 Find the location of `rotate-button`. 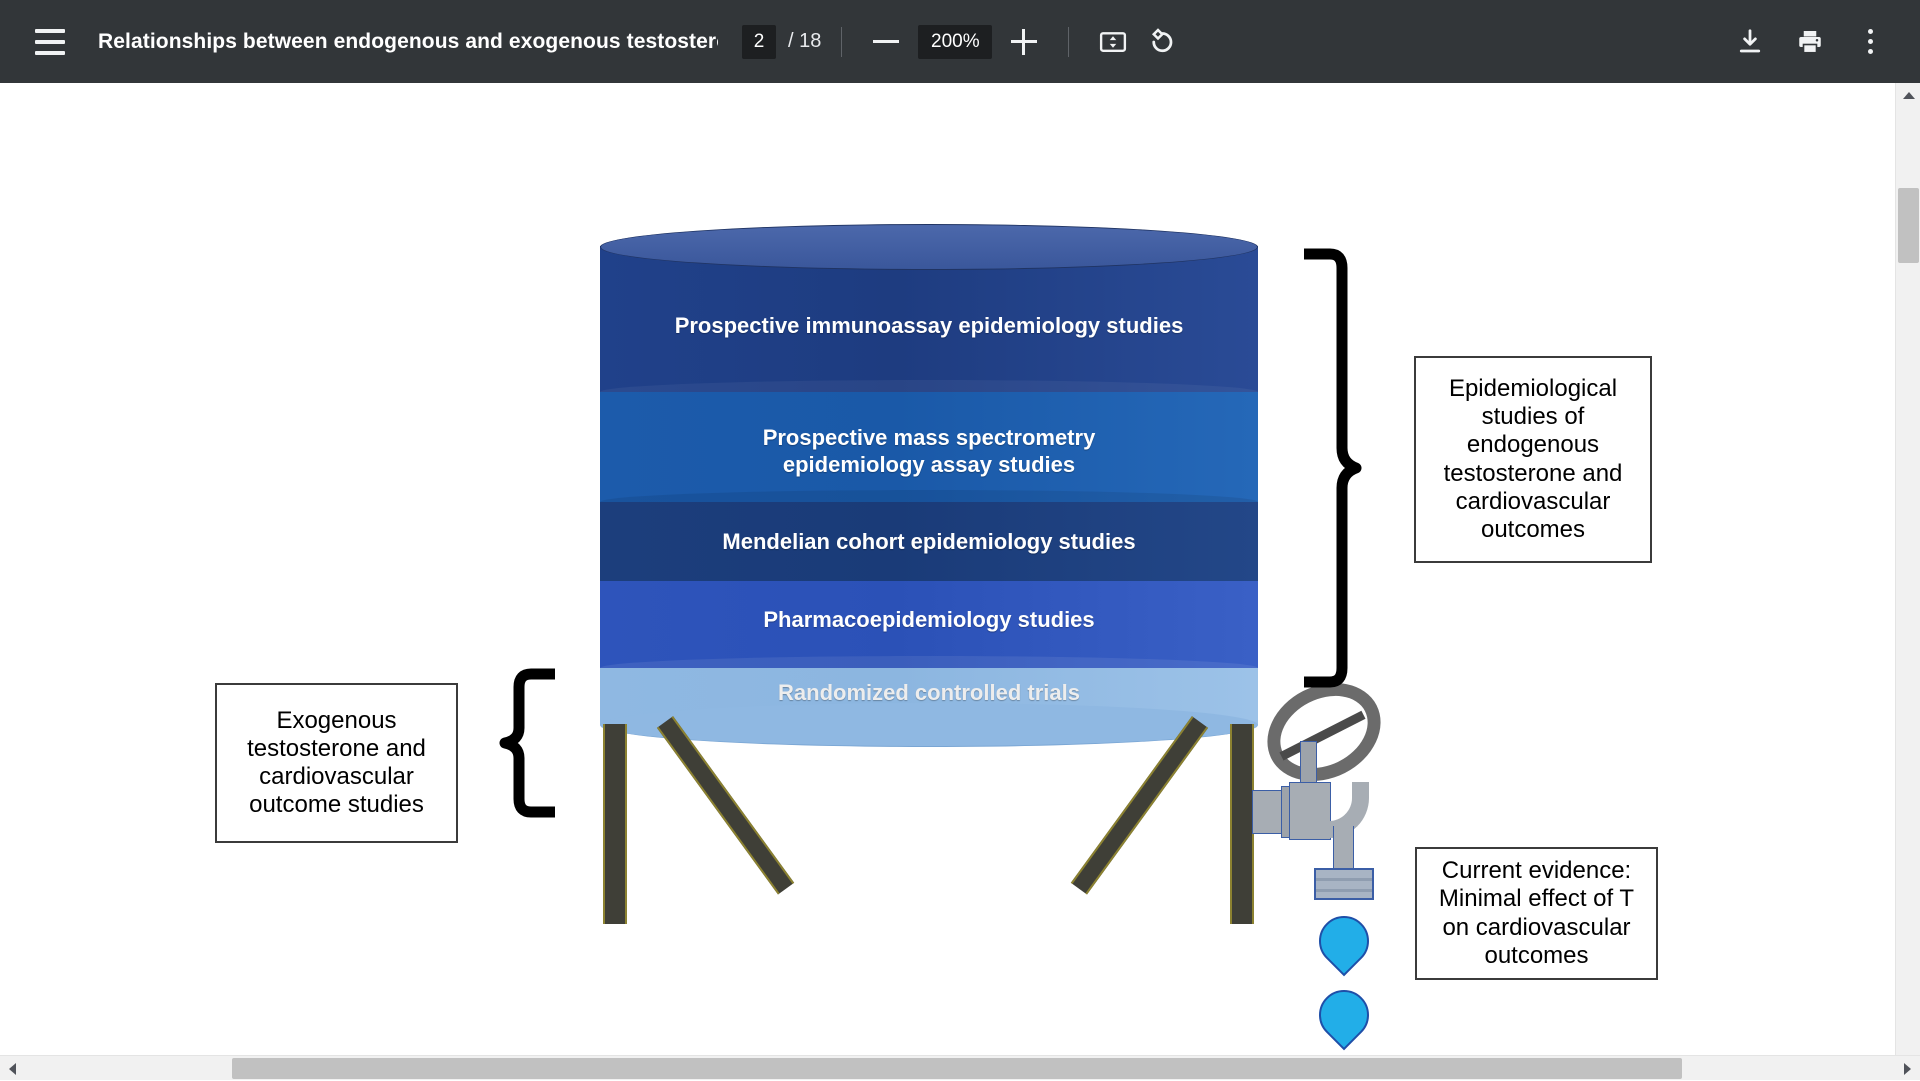

rotate-button is located at coordinates (1161, 42).